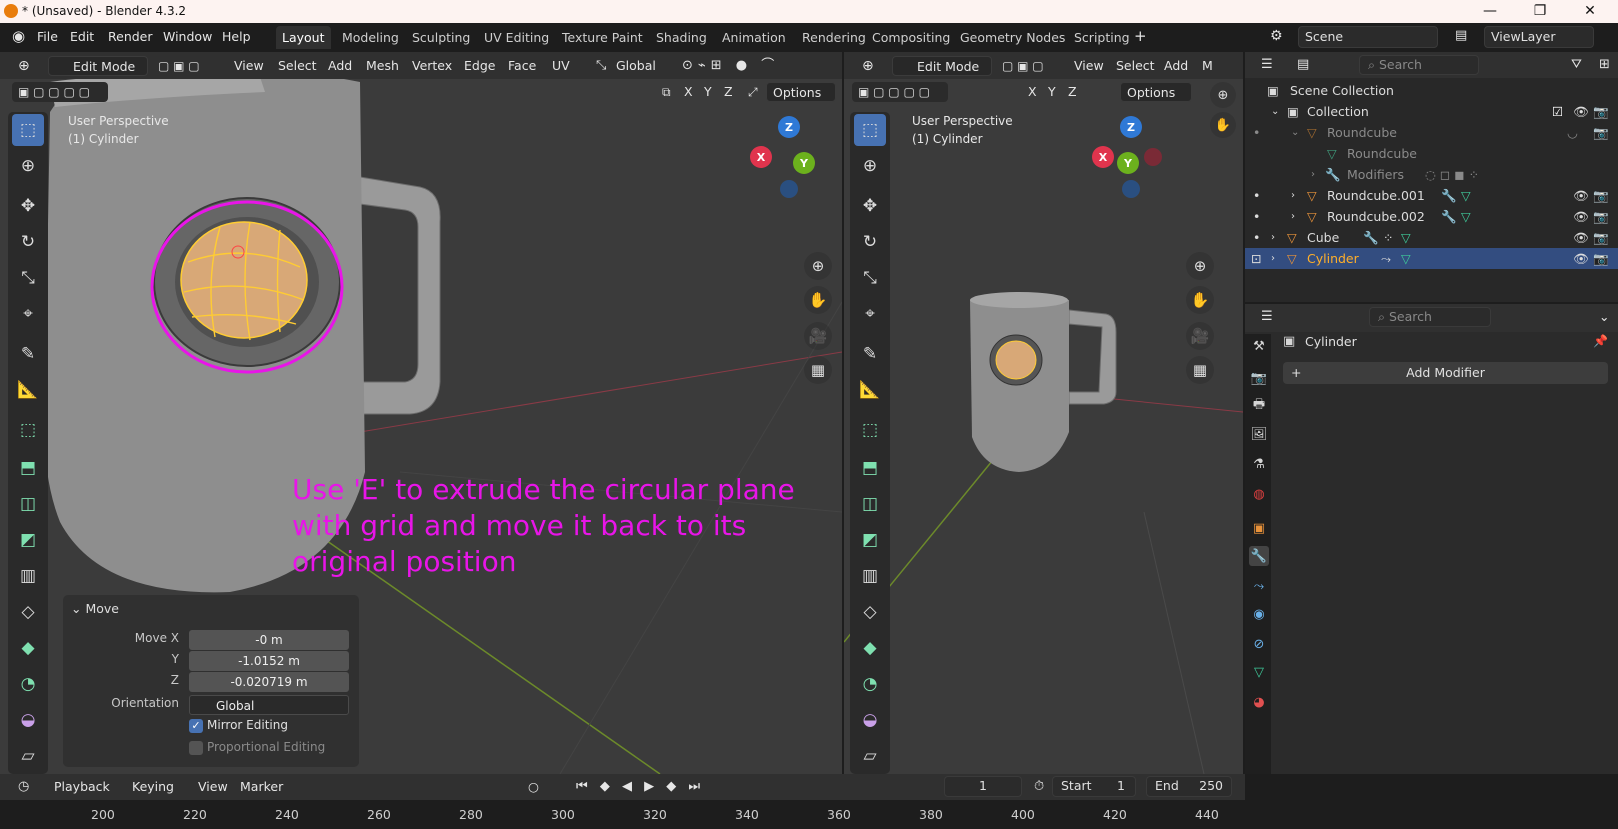 The width and height of the screenshot is (1618, 829). I want to click on cursor-tool-icon-right: ⊕, so click(870, 166).